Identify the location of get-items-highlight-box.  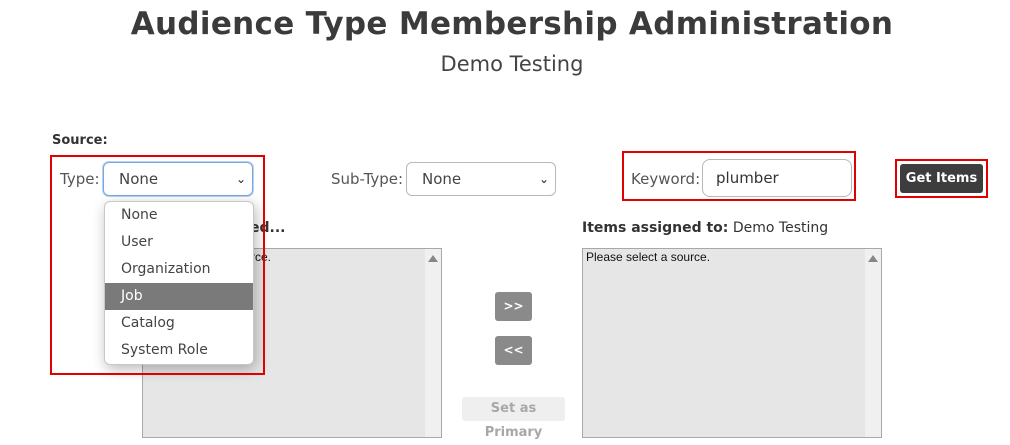
(941, 178).